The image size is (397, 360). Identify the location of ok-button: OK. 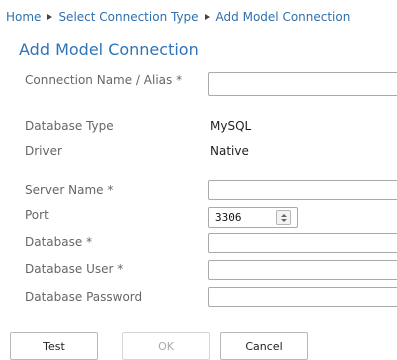
(166, 346).